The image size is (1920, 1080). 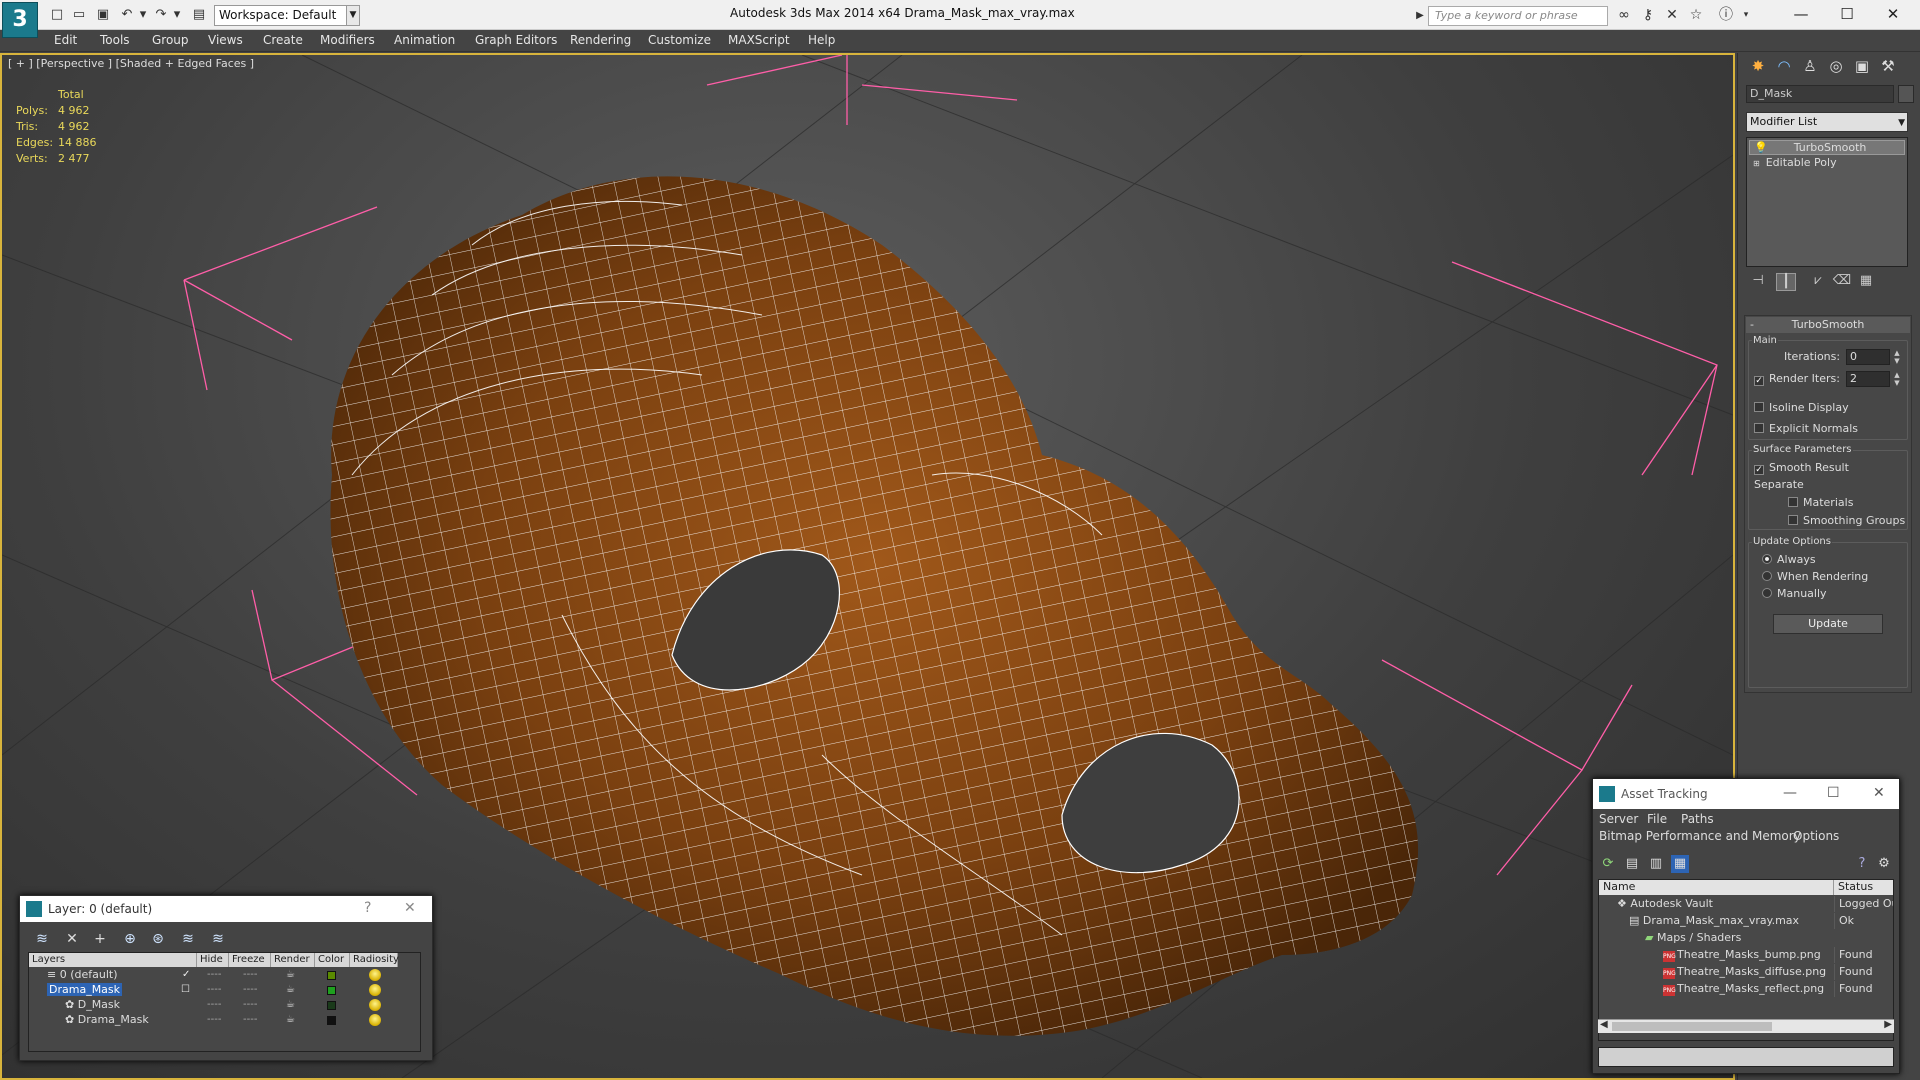 I want to click on smoothing-groups-row: Smoothing Groups, so click(x=1846, y=520).